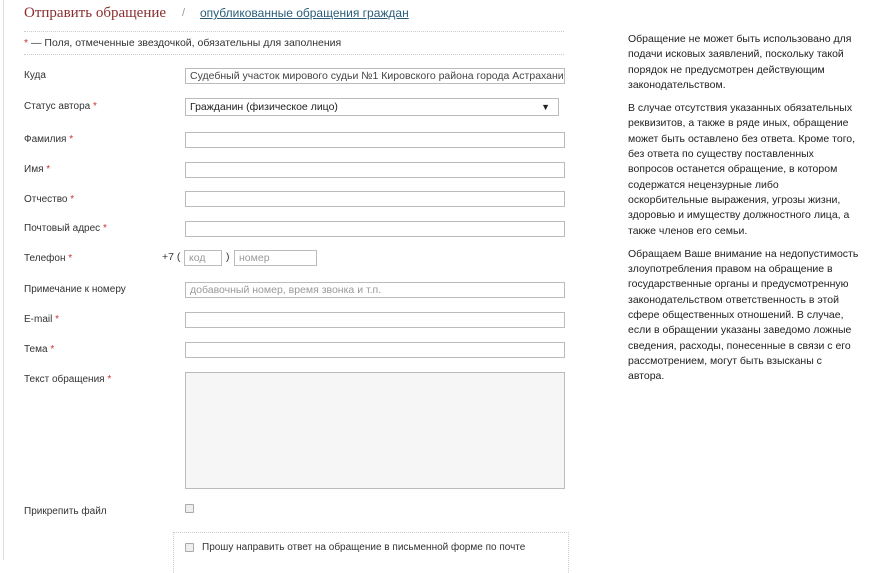  Describe the element at coordinates (37, 169) in the screenshot. I see `first-name-label: Имя *` at that location.